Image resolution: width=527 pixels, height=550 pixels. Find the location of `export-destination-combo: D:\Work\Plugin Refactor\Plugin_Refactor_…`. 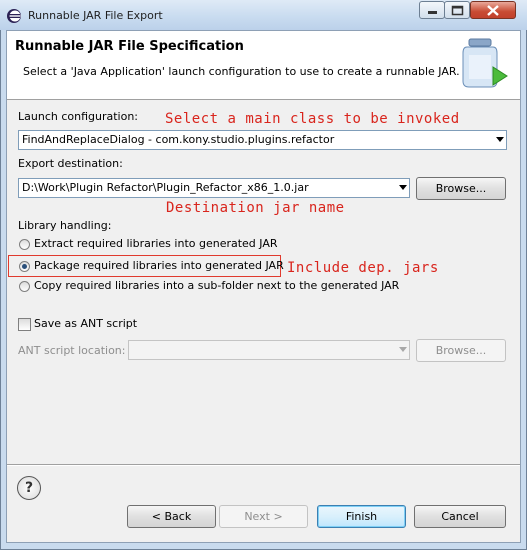

export-destination-combo: D:\Work\Plugin Refactor\Plugin_Refactor_… is located at coordinates (214, 188).